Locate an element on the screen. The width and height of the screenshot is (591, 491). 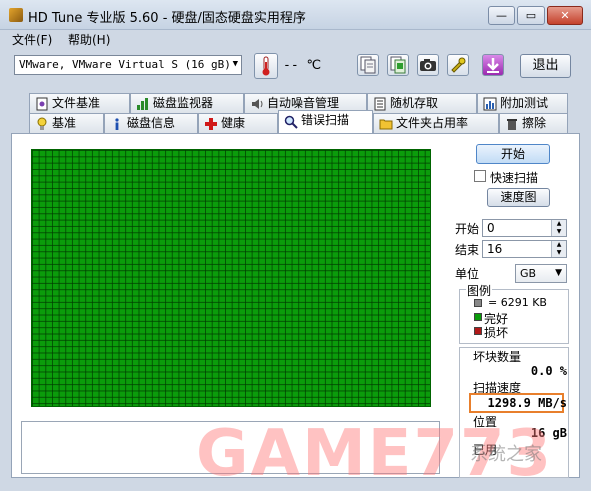
tab-label: 磁盘信息 is located at coordinates (151, 123).